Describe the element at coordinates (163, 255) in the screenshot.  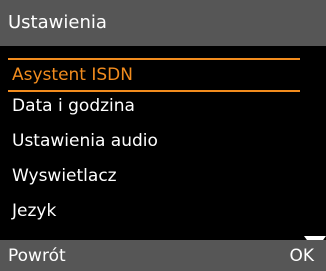
I see `softkey-bar: Powrót OK` at that location.